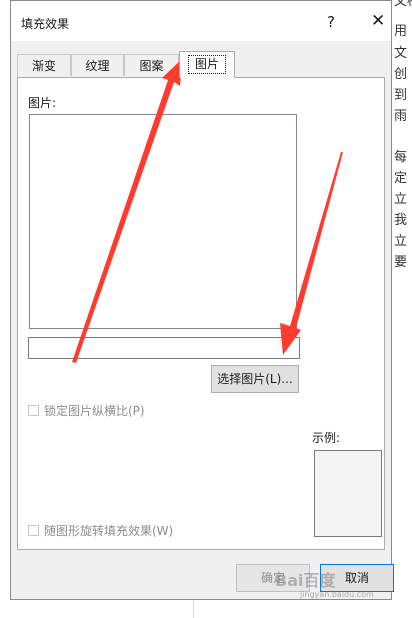  I want to click on help-button: ?, so click(331, 22).